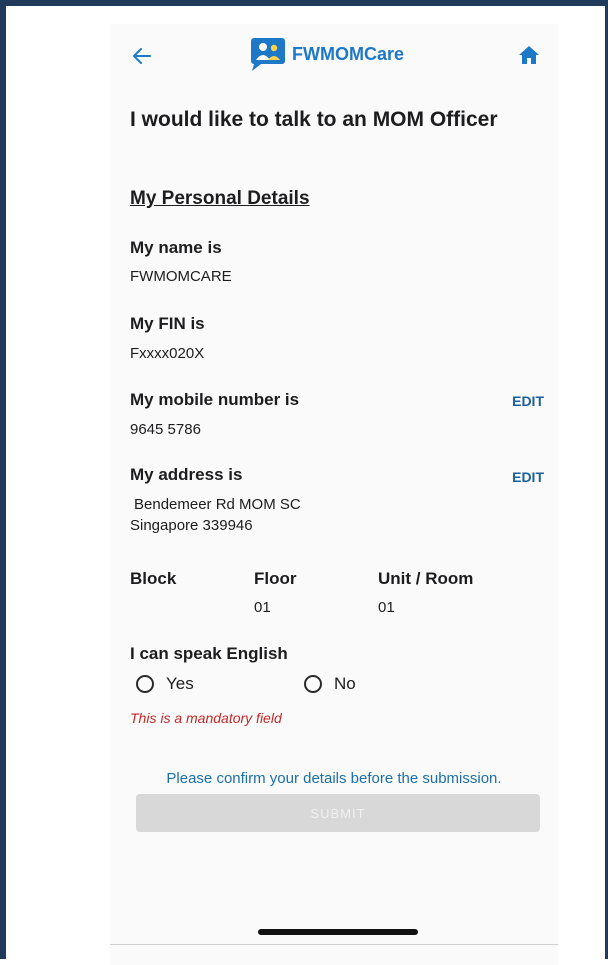 Image resolution: width=608 pixels, height=965 pixels. I want to click on home-icon, so click(529, 55).